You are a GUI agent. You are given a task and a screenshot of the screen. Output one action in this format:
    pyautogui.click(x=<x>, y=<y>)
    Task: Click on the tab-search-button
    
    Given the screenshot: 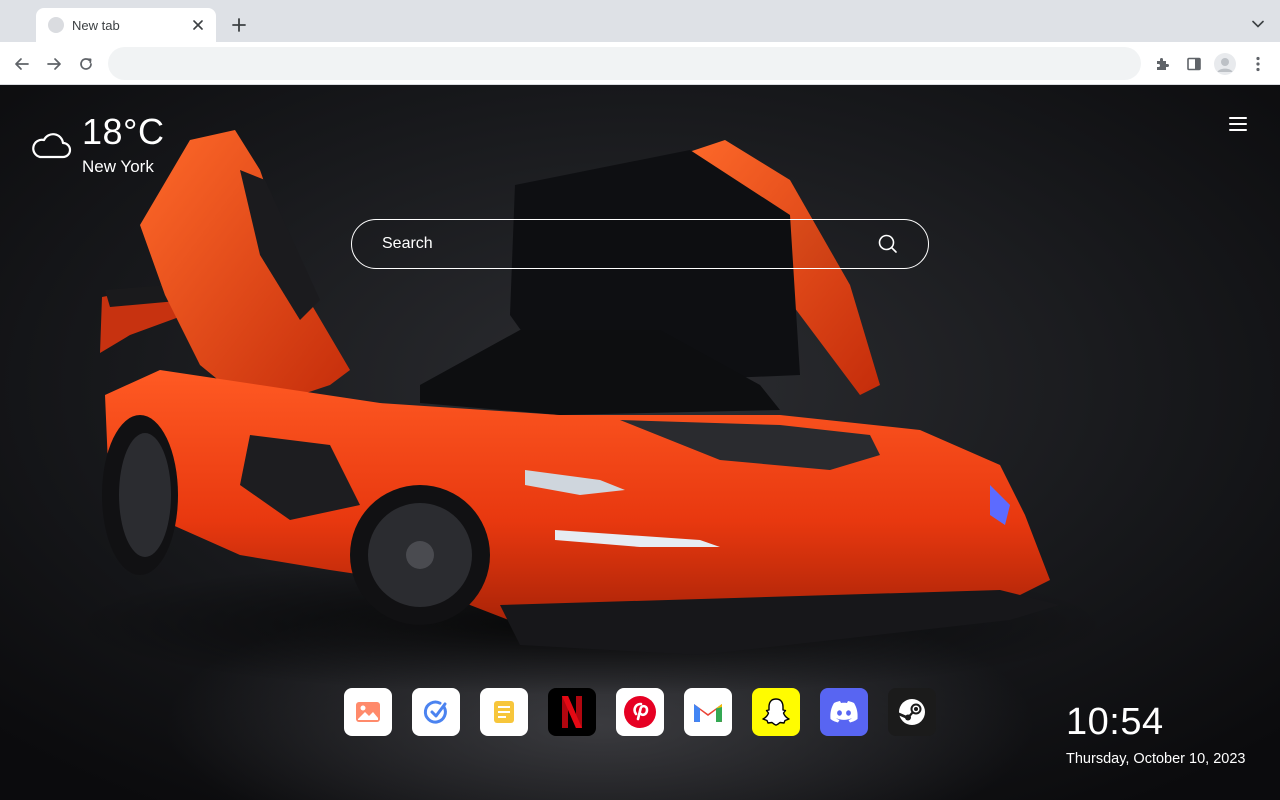 What is the action you would take?
    pyautogui.click(x=1258, y=24)
    